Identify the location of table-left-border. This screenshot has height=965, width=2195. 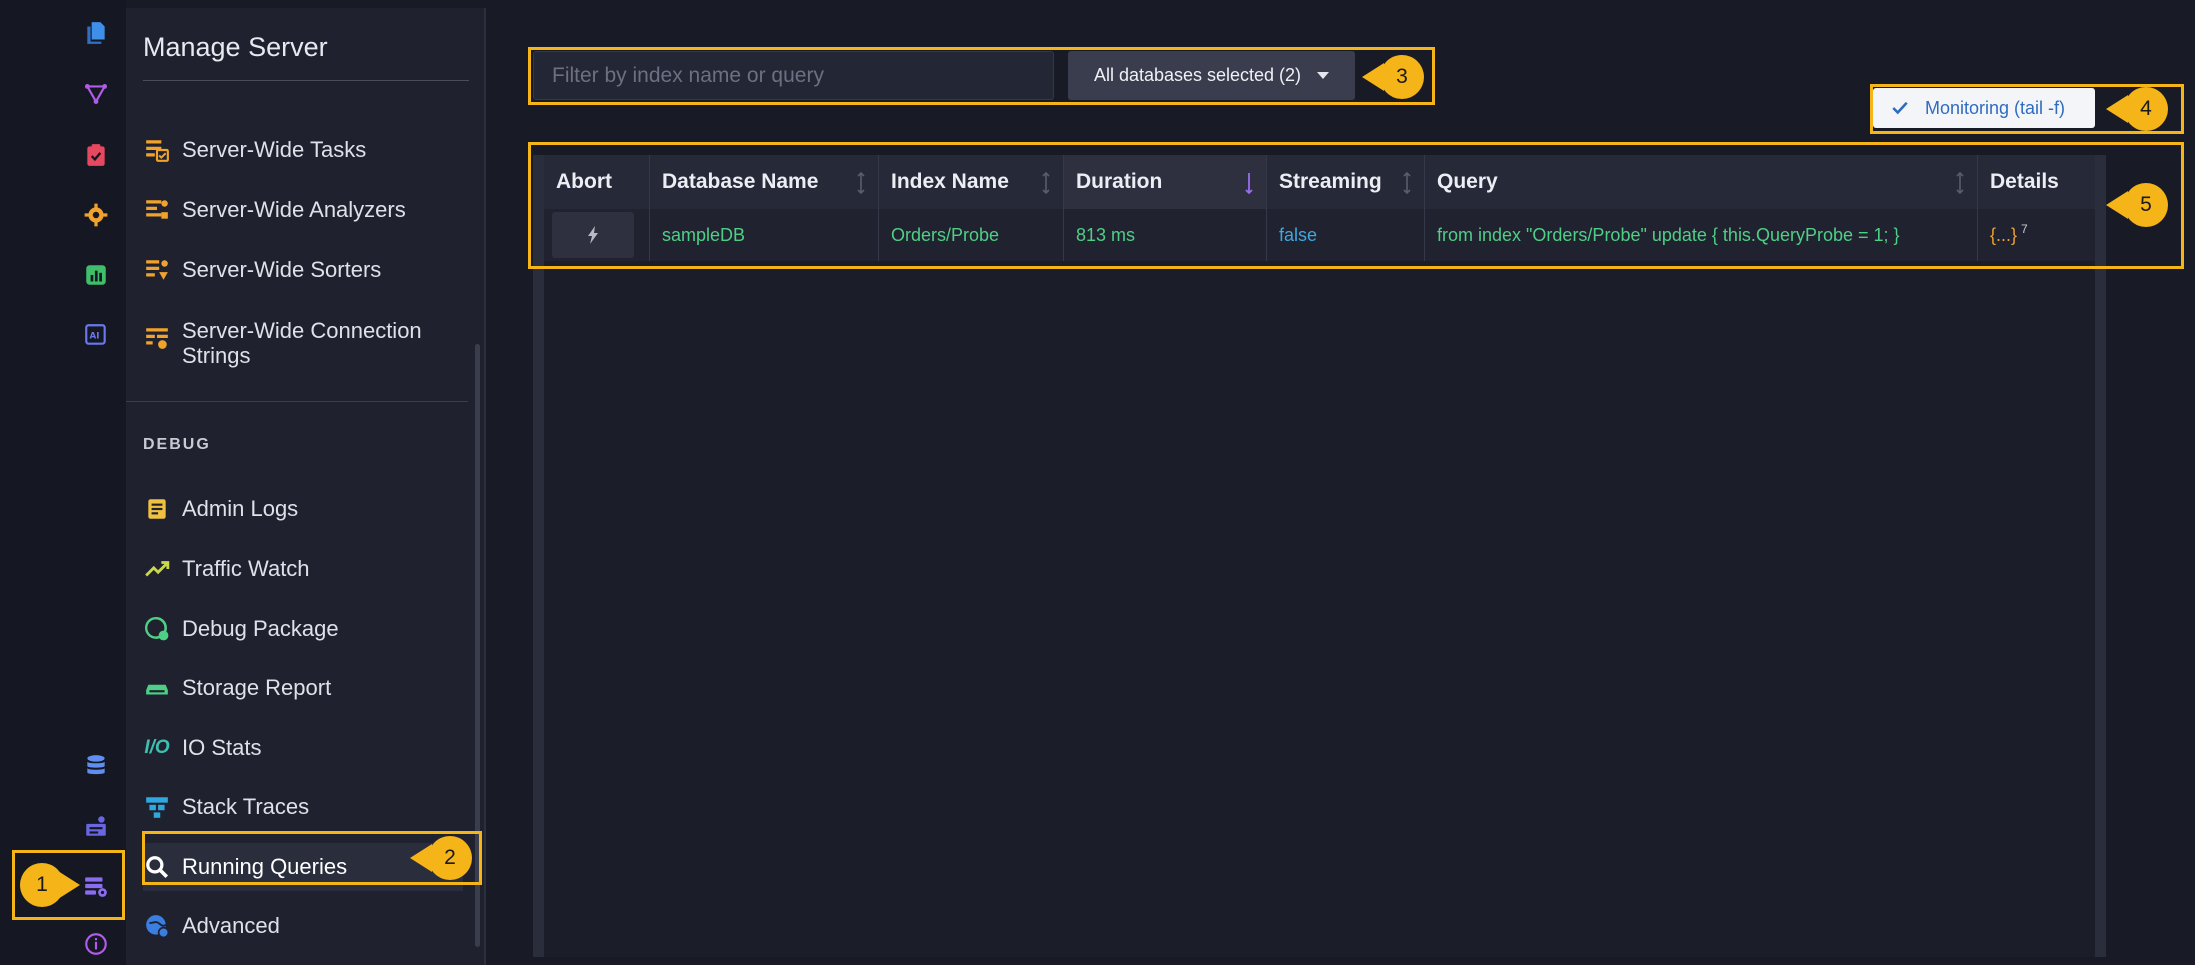
(538, 556).